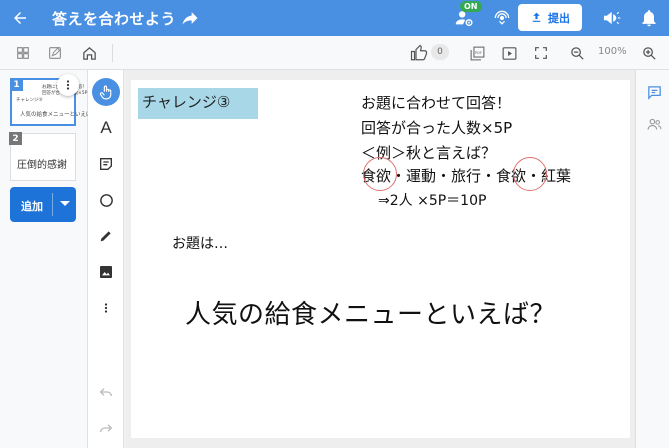  Describe the element at coordinates (654, 92) in the screenshot. I see `comment-icon` at that location.